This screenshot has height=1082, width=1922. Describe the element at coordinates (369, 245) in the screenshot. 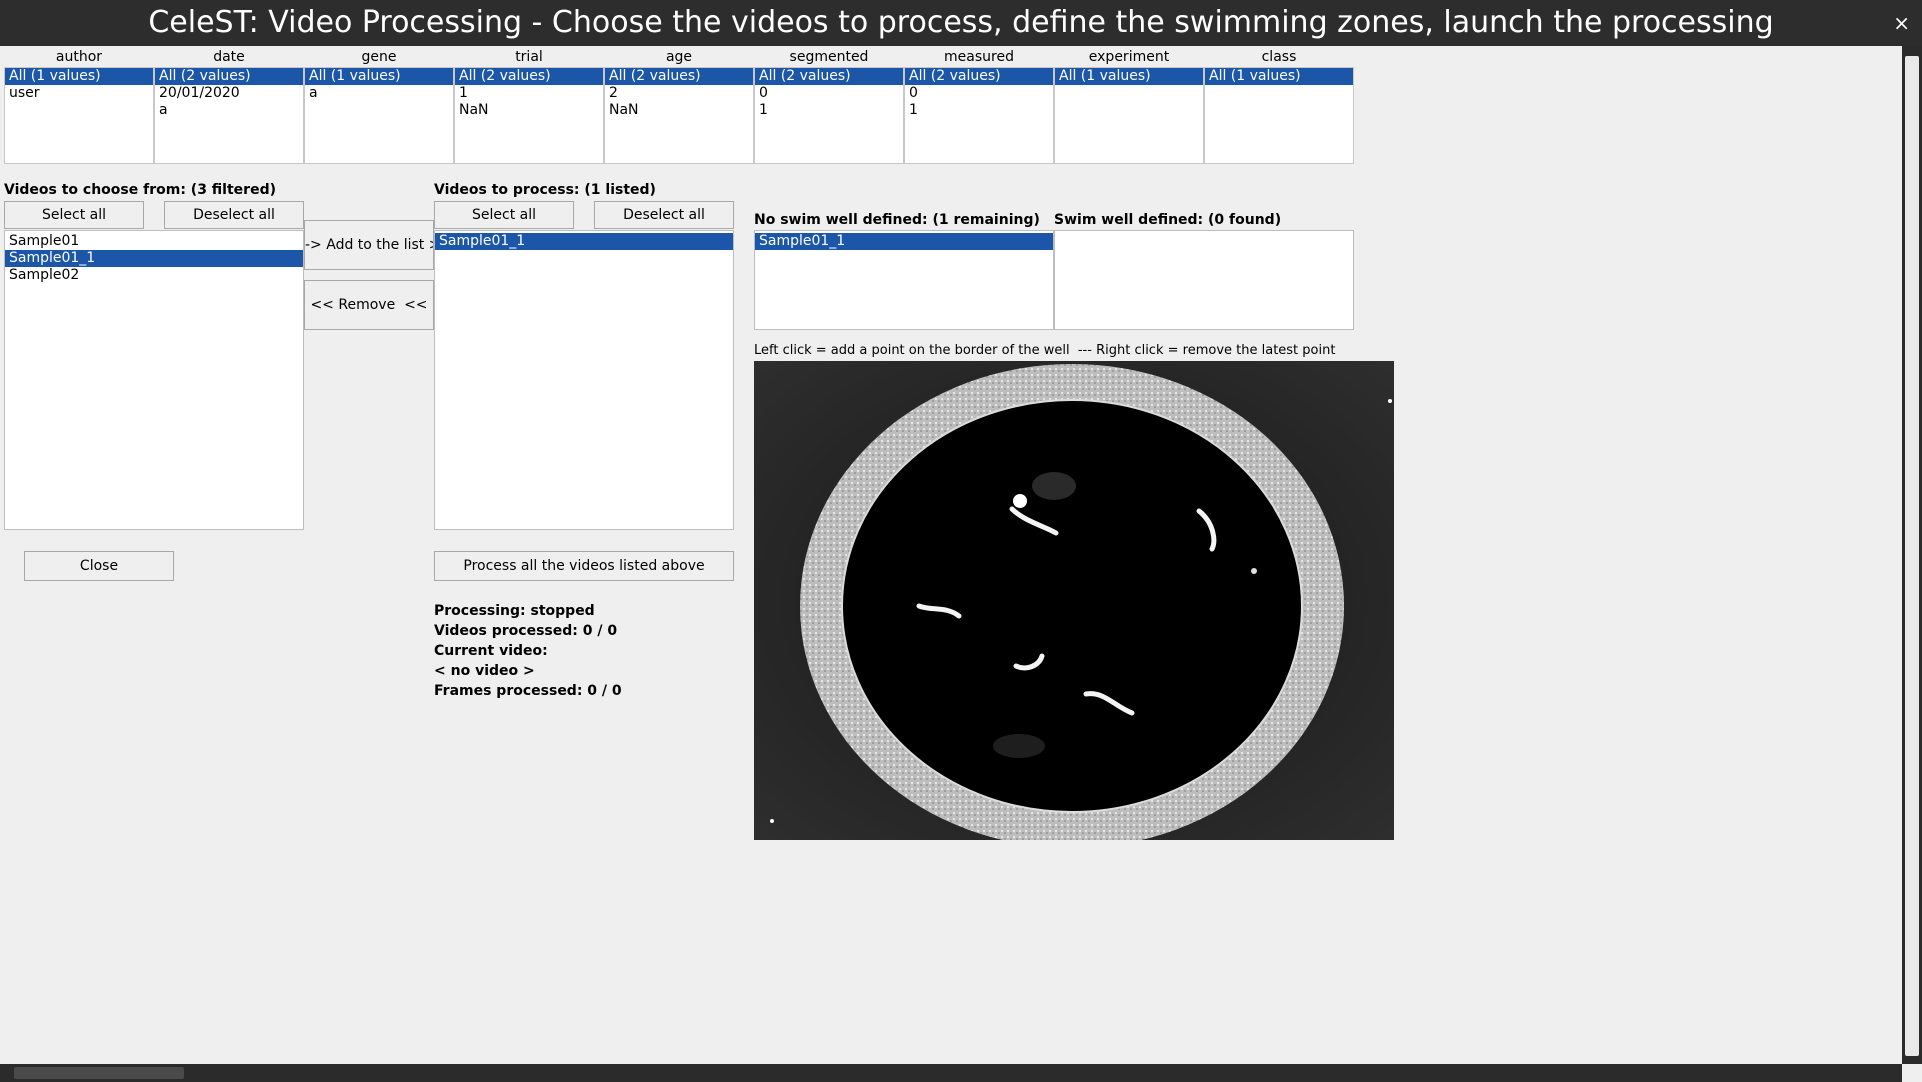

I see `add-to-list-button: -> Add to the list >>` at that location.